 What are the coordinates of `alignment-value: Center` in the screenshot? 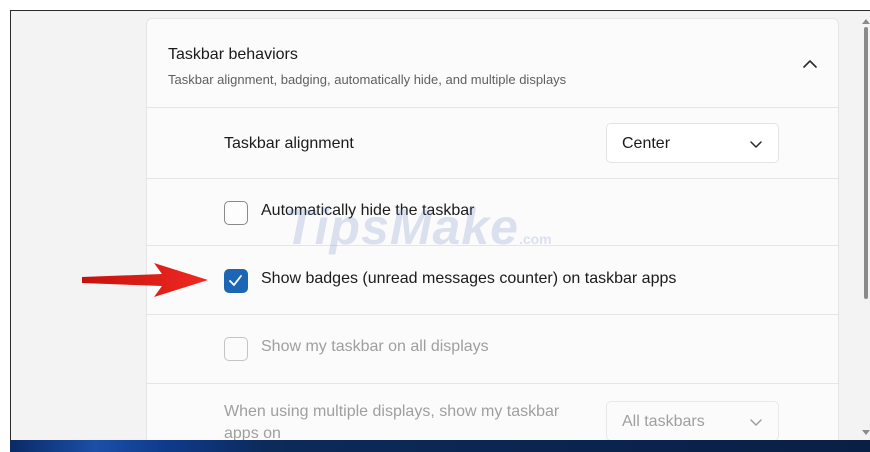 It's located at (646, 143).